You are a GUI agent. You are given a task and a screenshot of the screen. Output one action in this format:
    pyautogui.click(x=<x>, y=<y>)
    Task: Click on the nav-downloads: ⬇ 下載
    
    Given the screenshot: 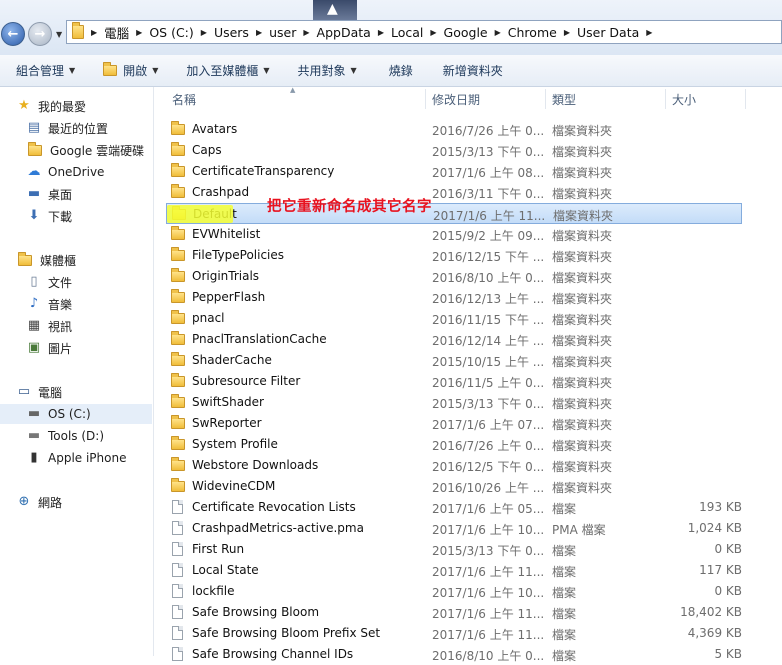 What is the action you would take?
    pyautogui.click(x=49, y=216)
    